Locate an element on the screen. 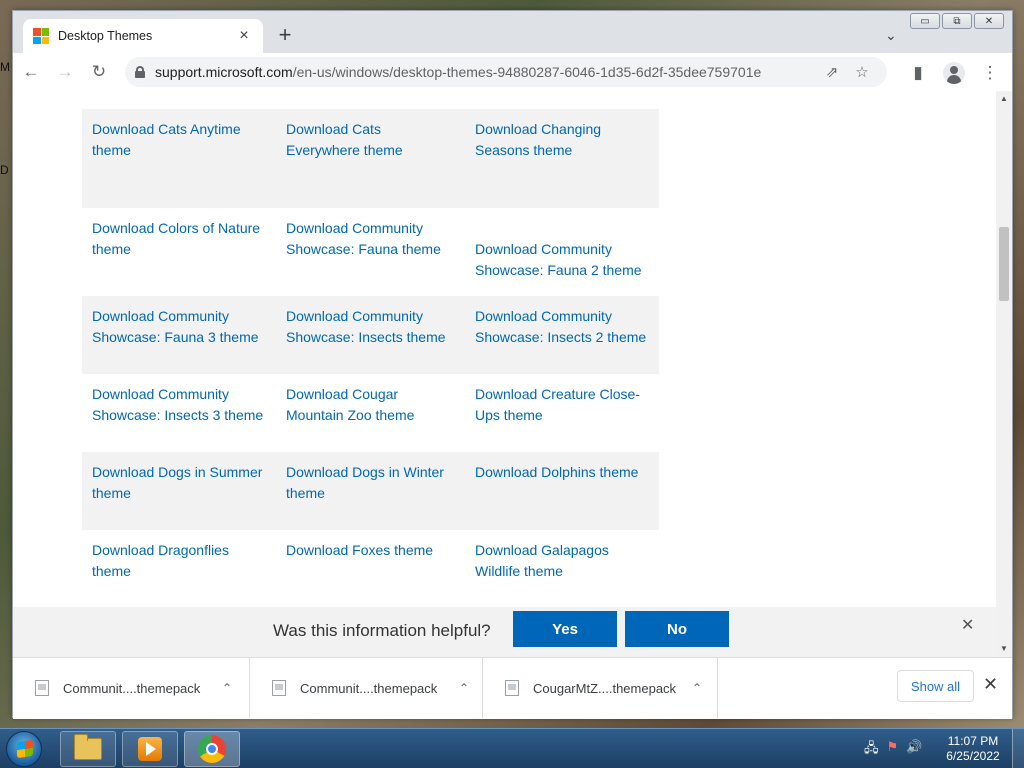 The height and width of the screenshot is (768, 1024). download-theme-link: Download Creature Close-Ups theme is located at coordinates (557, 404).